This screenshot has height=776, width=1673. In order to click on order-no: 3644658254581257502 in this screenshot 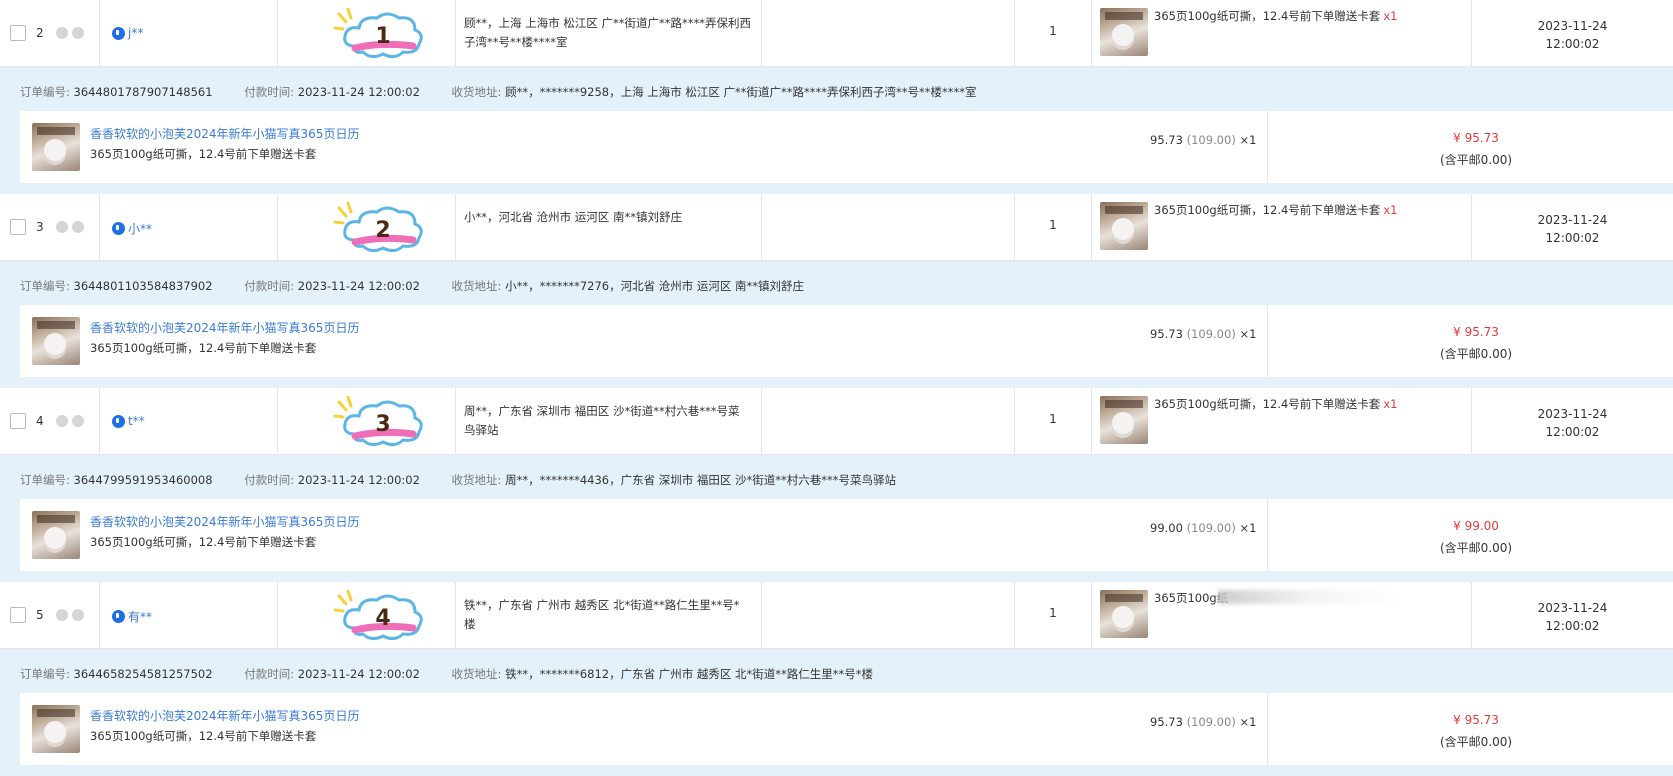, I will do `click(143, 674)`.